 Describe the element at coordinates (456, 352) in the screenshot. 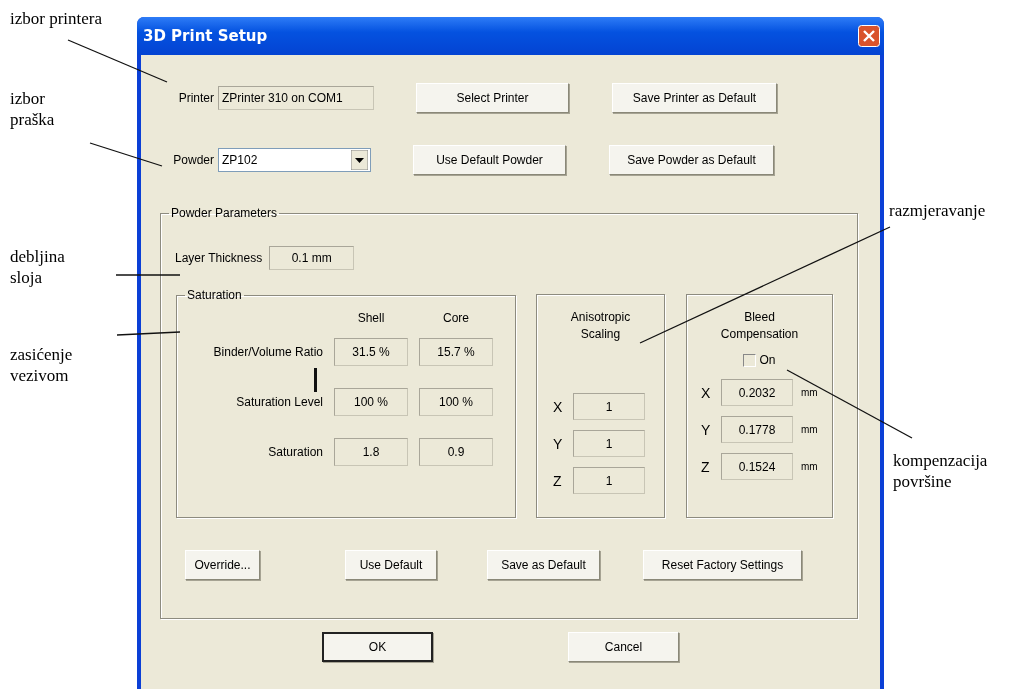

I see `value-field: 15.7 %` at that location.